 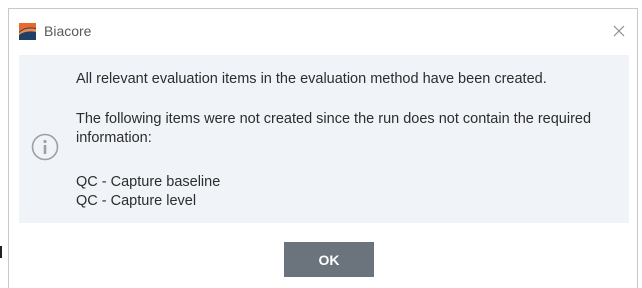 I want to click on list-item: QC - Capture level, so click(x=136, y=201).